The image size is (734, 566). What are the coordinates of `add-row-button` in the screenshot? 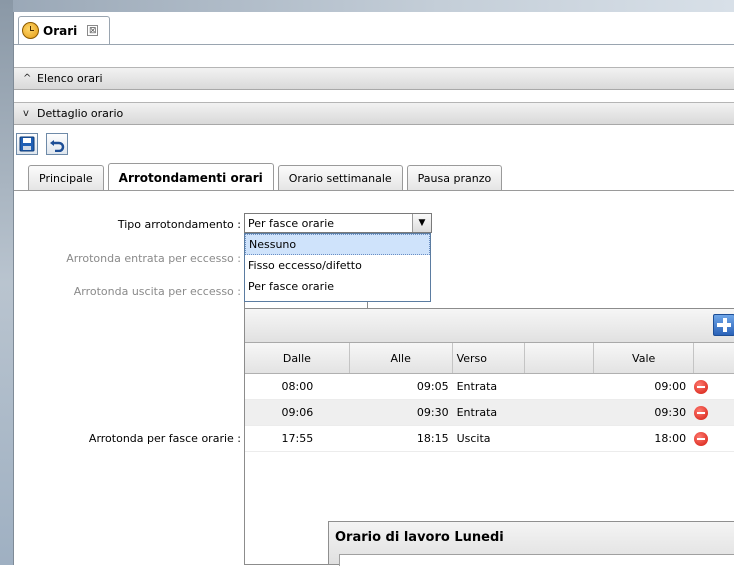 It's located at (723, 325).